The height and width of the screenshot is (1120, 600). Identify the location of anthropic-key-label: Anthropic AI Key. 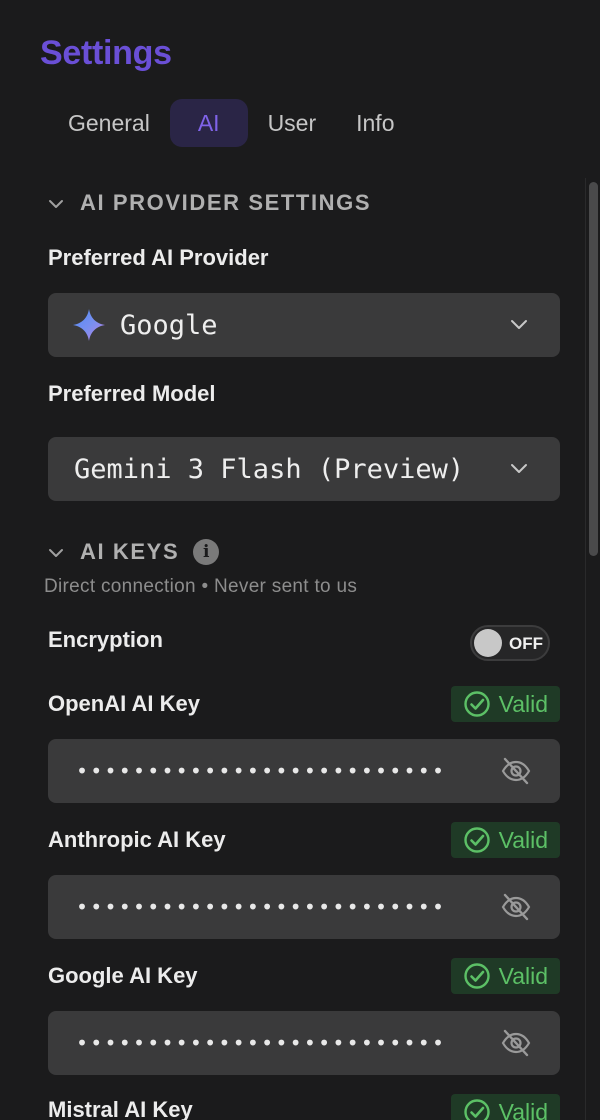
(137, 839).